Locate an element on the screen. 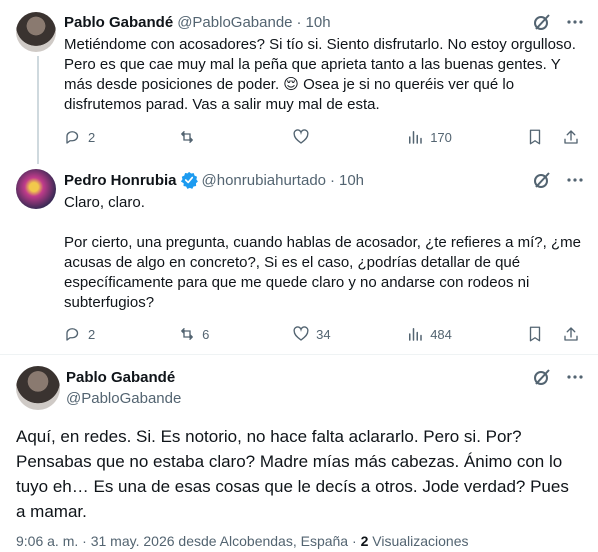 The height and width of the screenshot is (552, 598). like-button is located at coordinates (312, 137).